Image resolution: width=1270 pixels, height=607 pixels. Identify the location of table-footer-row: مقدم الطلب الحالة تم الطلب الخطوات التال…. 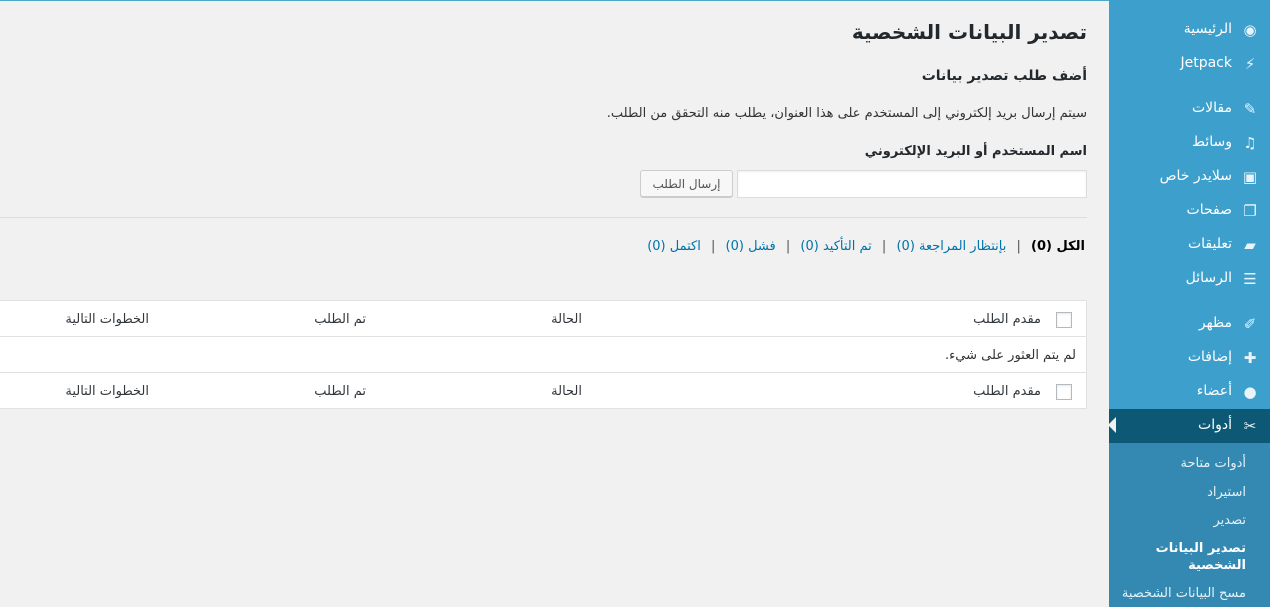
(543, 391).